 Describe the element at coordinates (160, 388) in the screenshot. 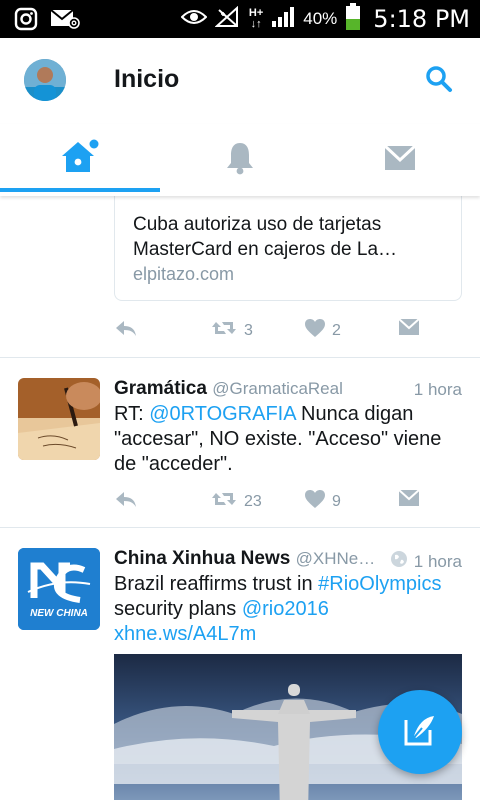

I see `author-name: Gramática` at that location.